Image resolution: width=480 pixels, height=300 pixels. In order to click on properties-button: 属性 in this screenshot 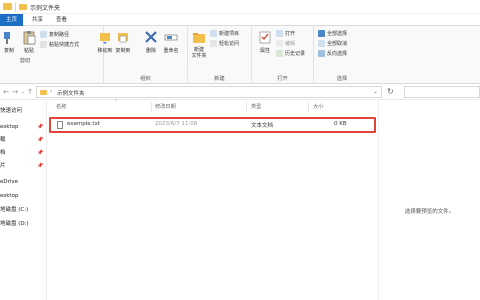, I will do `click(265, 42)`.